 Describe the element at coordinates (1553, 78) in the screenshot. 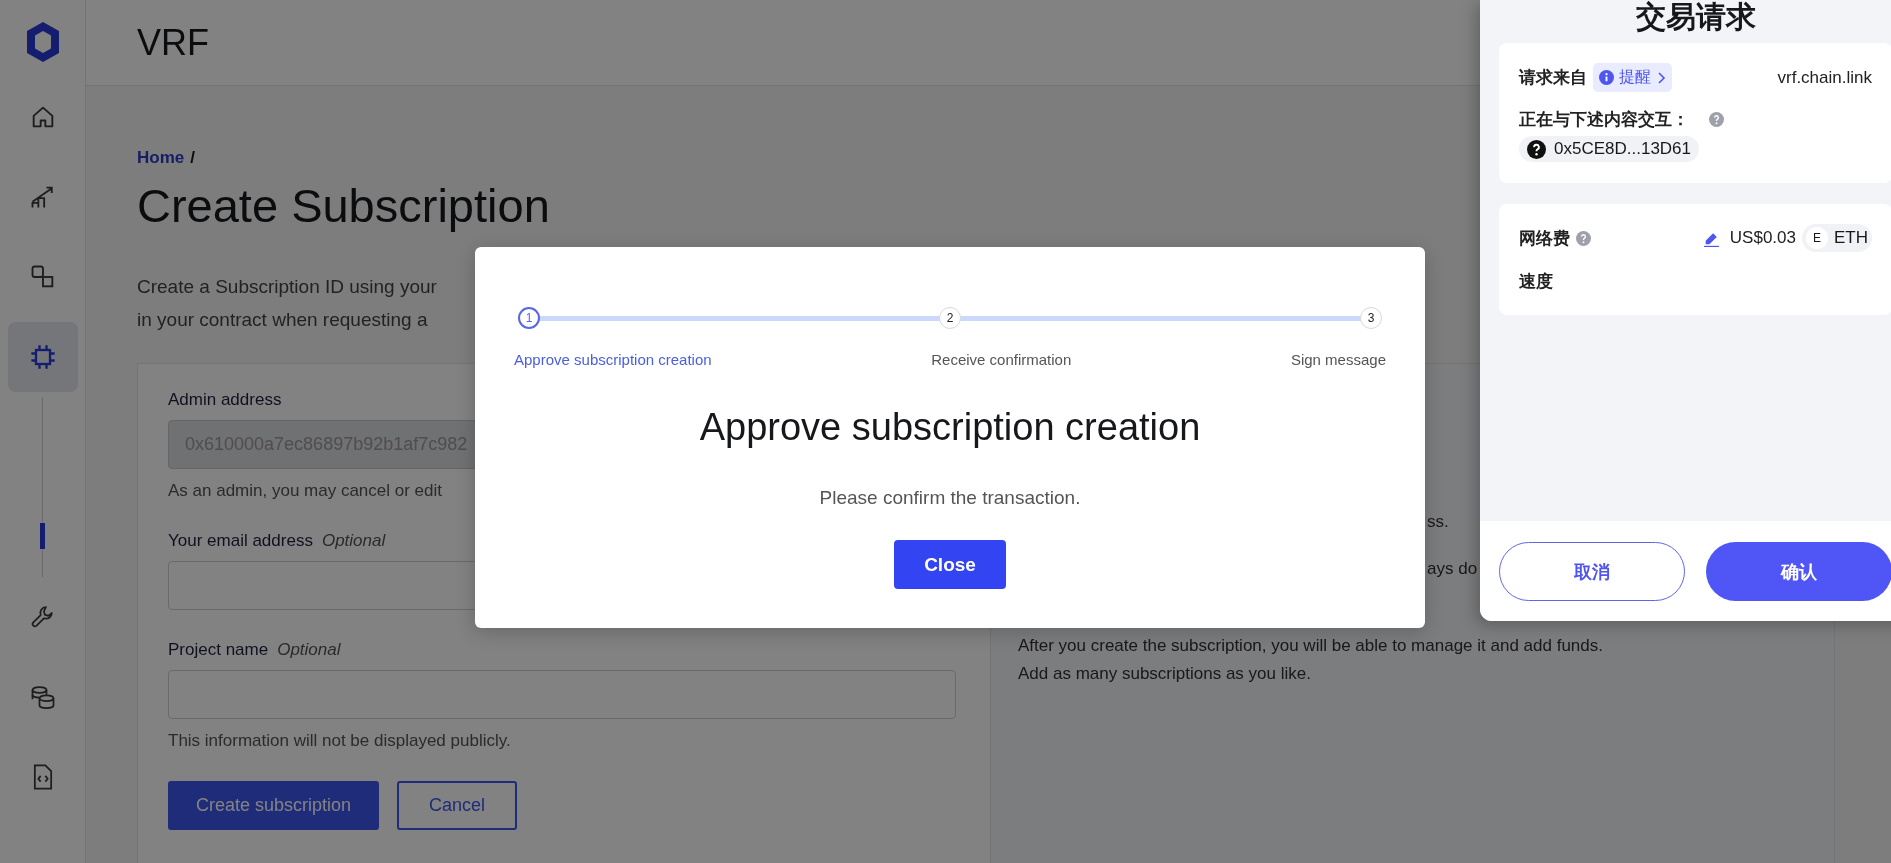

I see `request-label: 请求来自` at that location.